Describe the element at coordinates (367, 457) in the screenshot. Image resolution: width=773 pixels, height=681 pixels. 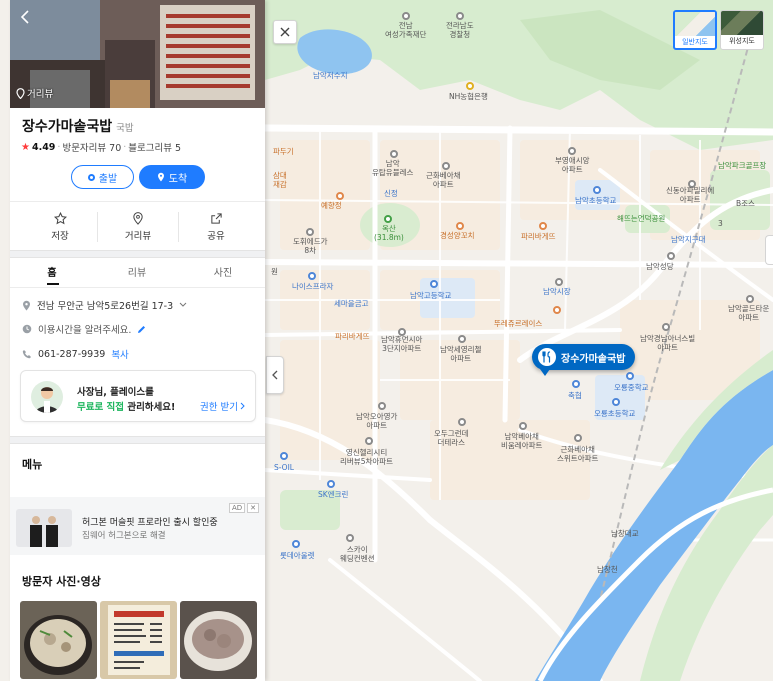
I see `map-label: 영신헬리시티 리버뷰5차아파트` at that location.